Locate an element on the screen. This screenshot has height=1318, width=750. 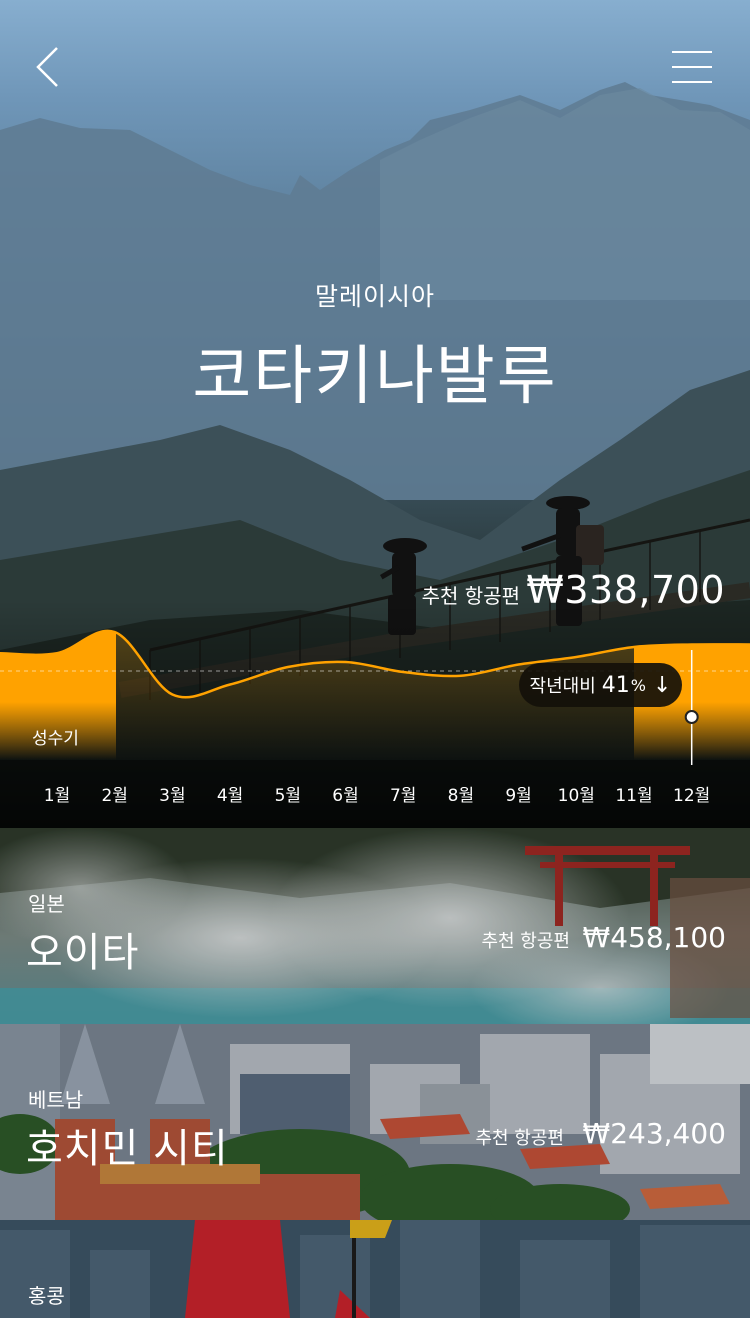
month-tick-label: 7월 is located at coordinates (403, 796).